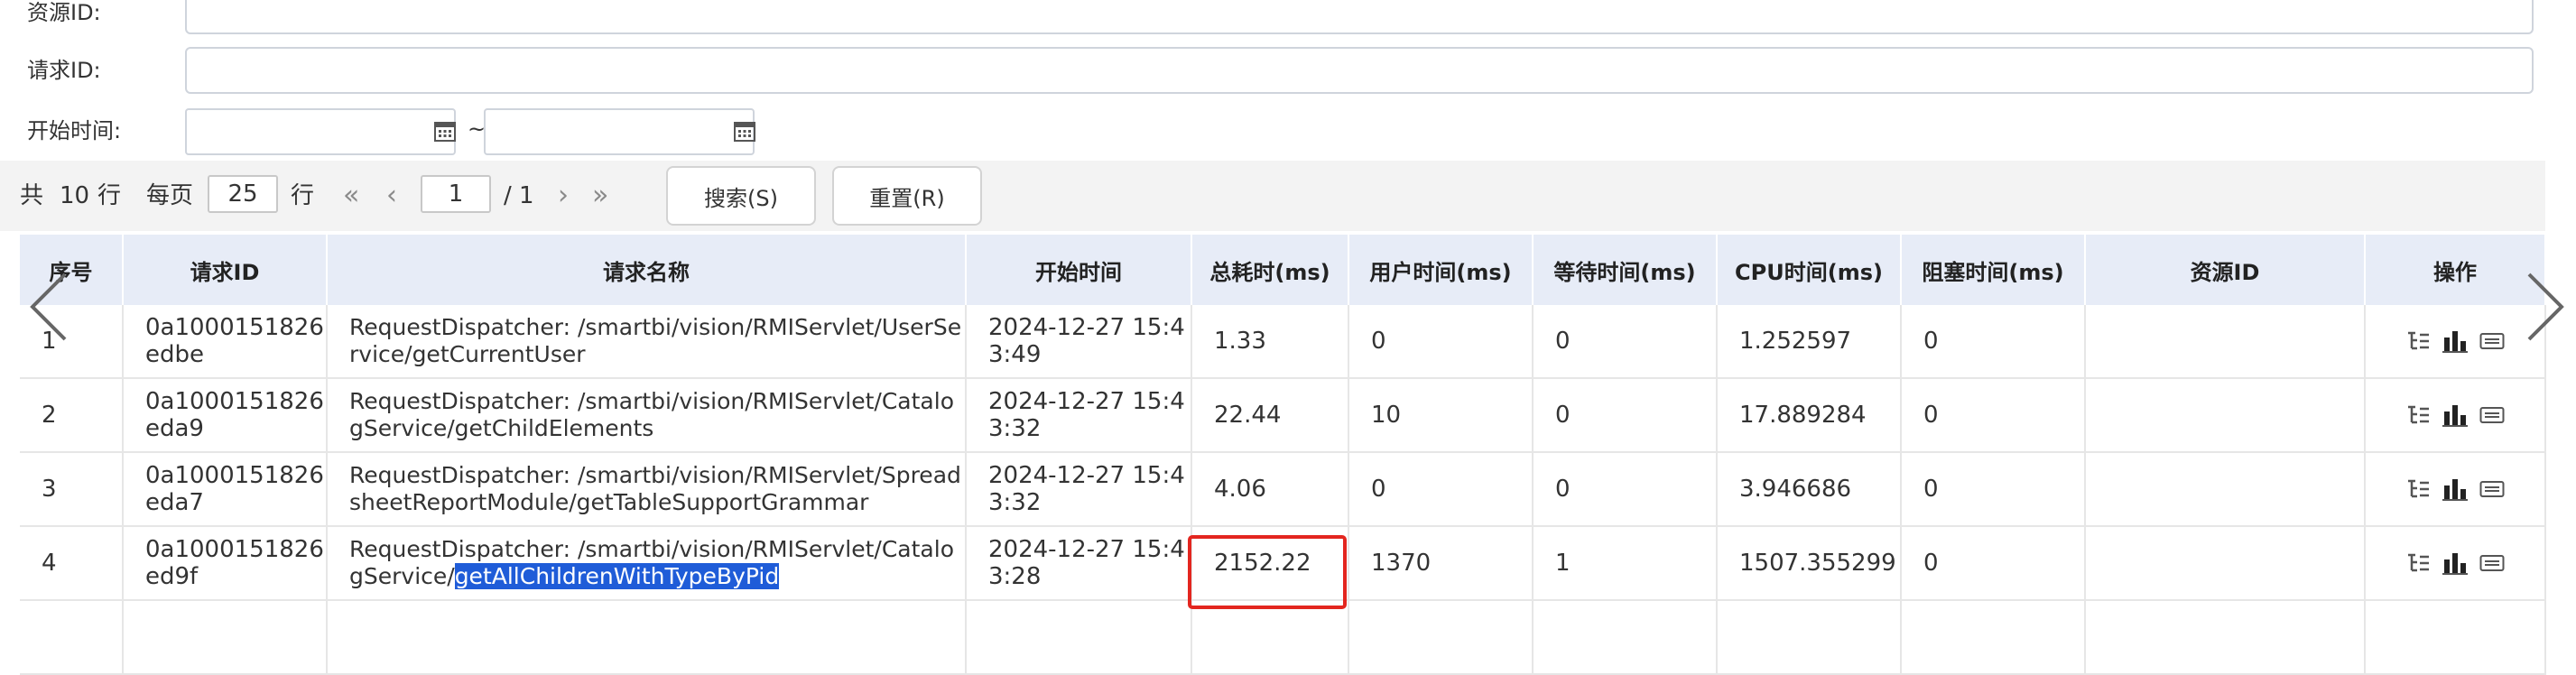 The width and height of the screenshot is (2576, 675). Describe the element at coordinates (1079, 270) in the screenshot. I see `col-start-time: 开始时间` at that location.